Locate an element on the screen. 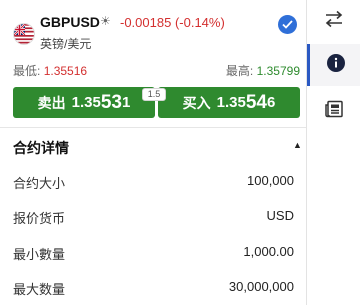  detail-row: 最大数量 30,000,000 is located at coordinates (153, 286).